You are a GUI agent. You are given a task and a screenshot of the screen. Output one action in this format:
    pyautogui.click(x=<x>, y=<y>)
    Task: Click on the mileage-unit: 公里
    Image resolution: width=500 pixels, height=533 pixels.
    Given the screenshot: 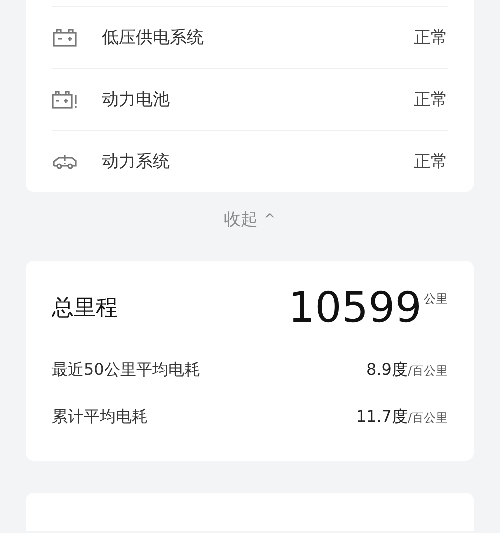 What is the action you would take?
    pyautogui.click(x=436, y=299)
    